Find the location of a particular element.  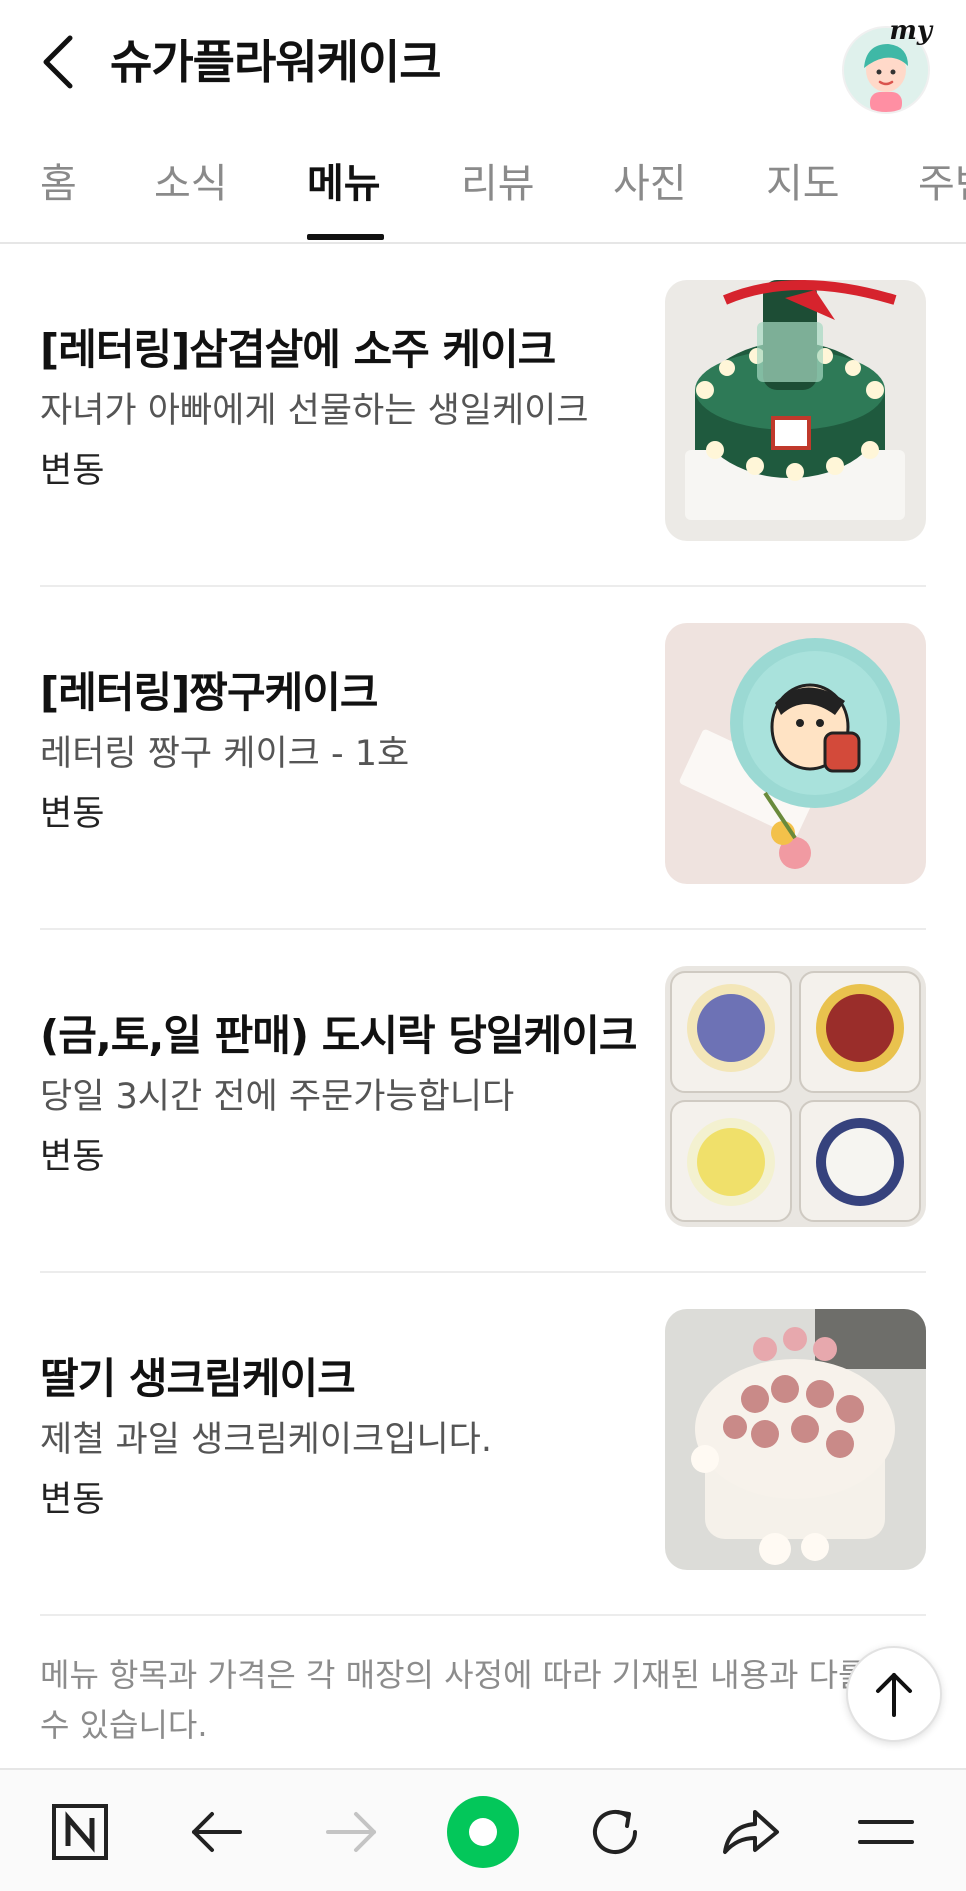

arrow-up-icon is located at coordinates (894, 1695).